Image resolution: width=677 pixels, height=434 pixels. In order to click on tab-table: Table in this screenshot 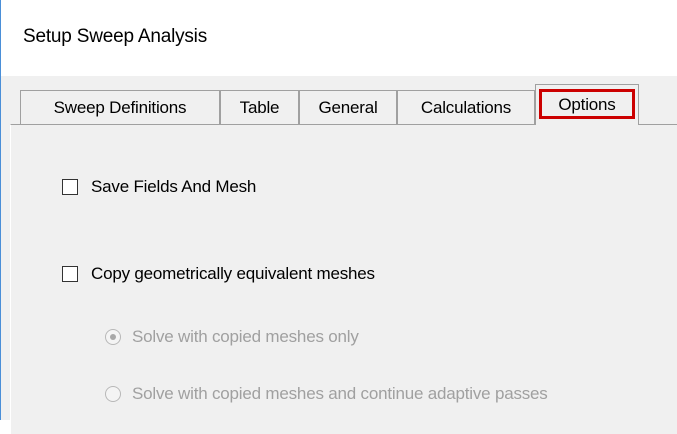, I will do `click(259, 107)`.